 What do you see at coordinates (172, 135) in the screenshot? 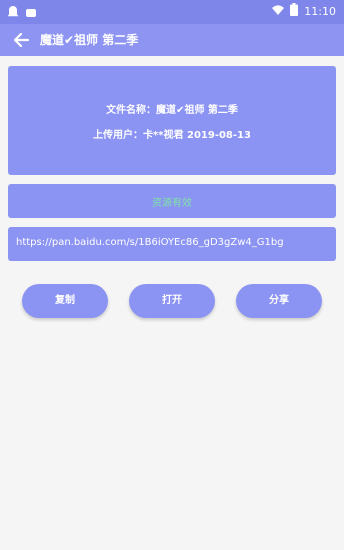
I see `uploader-line: 上传用户：卡**视君 2019-08-13` at bounding box center [172, 135].